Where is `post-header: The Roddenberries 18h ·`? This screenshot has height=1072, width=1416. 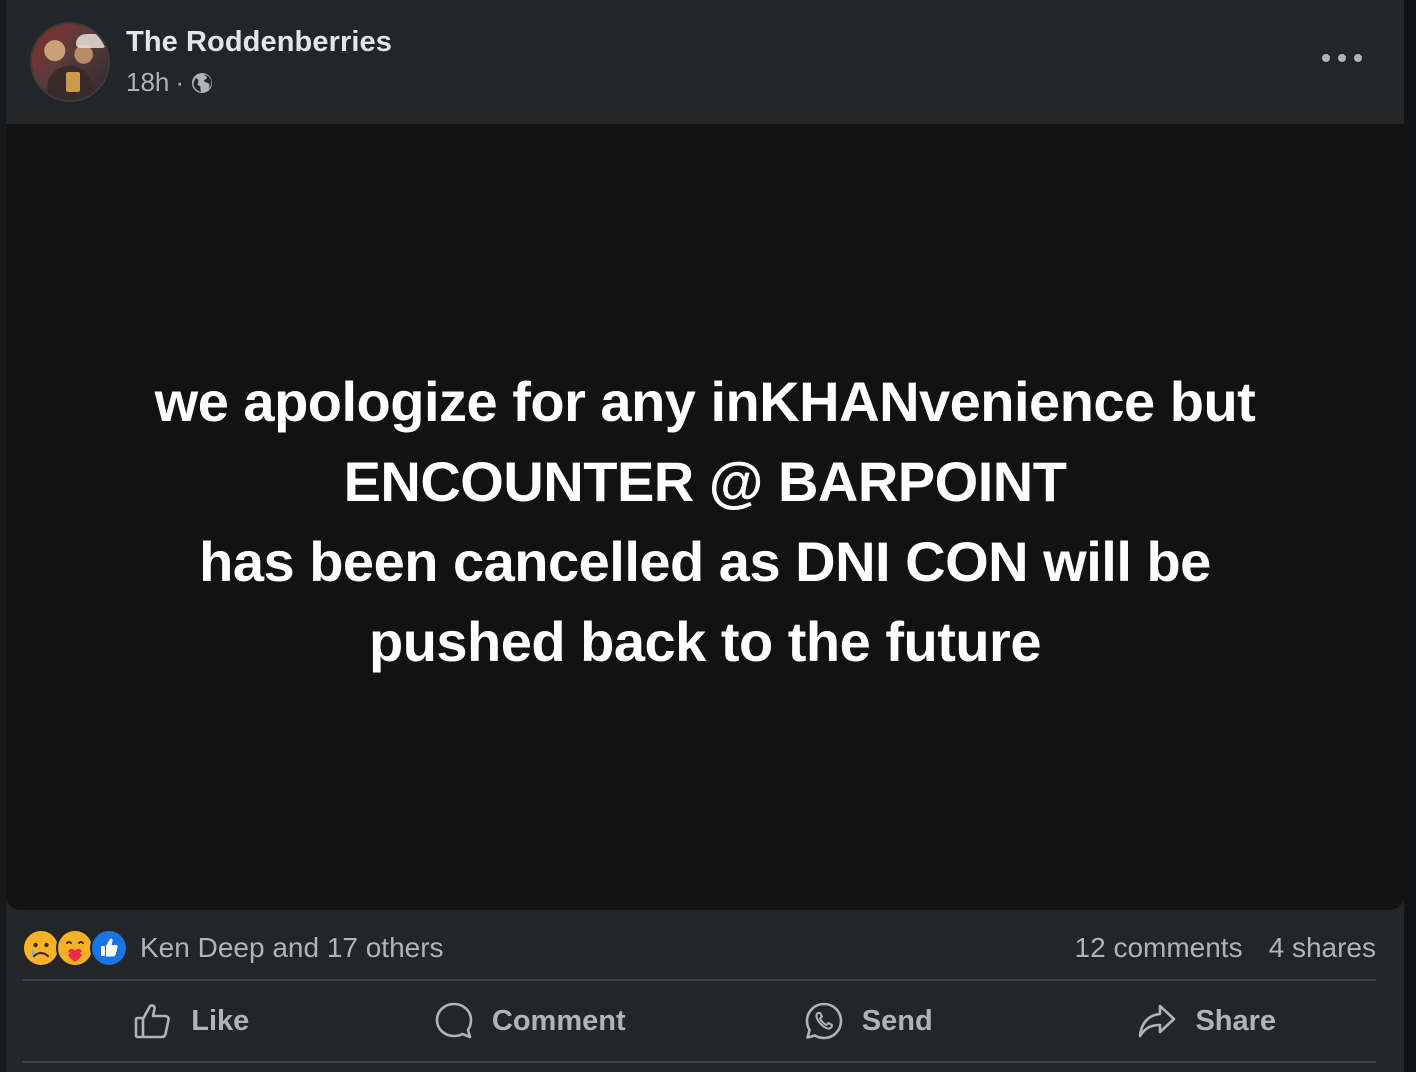
post-header: The Roddenberries 18h · is located at coordinates (705, 62).